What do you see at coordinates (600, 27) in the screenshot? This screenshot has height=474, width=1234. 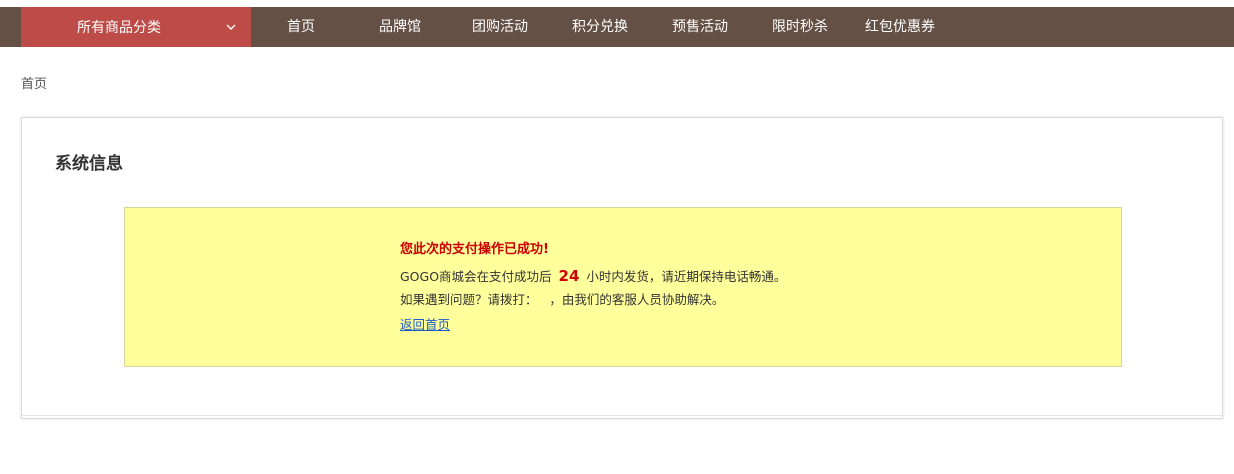 I see `nav-item-points-exchange: 积分兑换` at bounding box center [600, 27].